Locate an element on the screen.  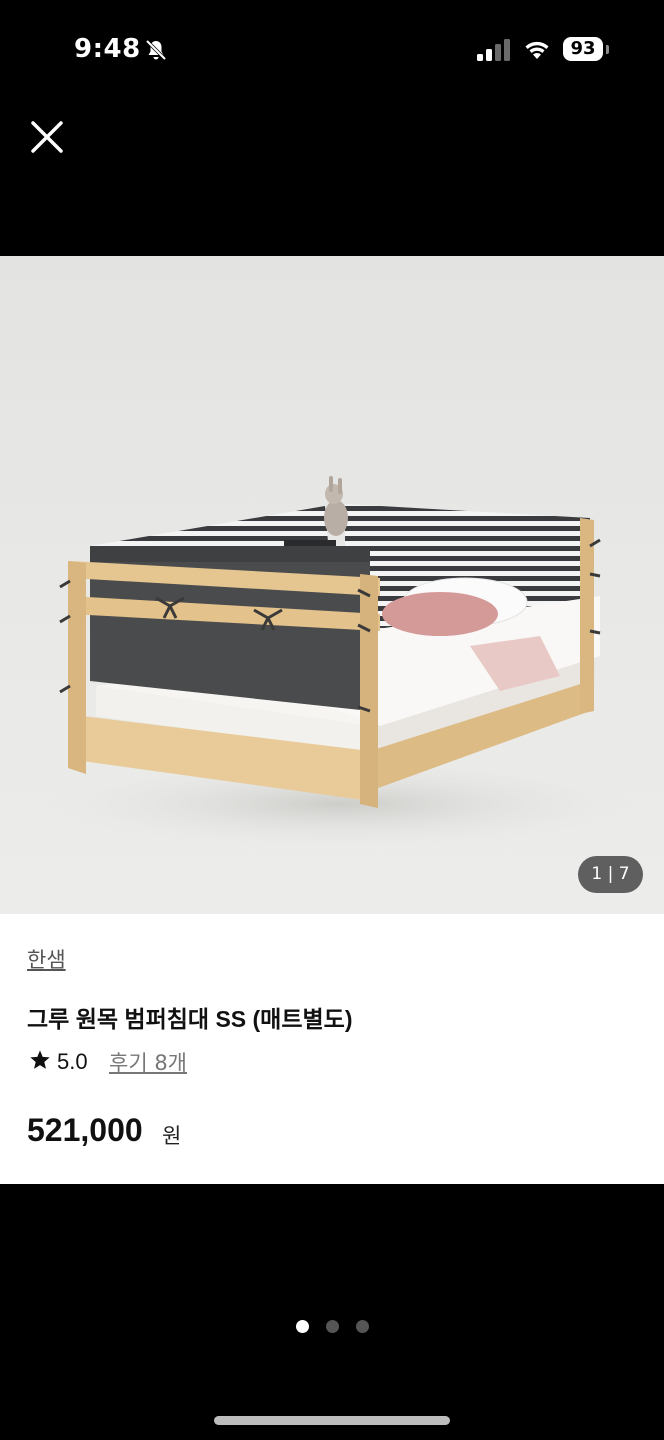
price-unit: 원 is located at coordinates (172, 1136).